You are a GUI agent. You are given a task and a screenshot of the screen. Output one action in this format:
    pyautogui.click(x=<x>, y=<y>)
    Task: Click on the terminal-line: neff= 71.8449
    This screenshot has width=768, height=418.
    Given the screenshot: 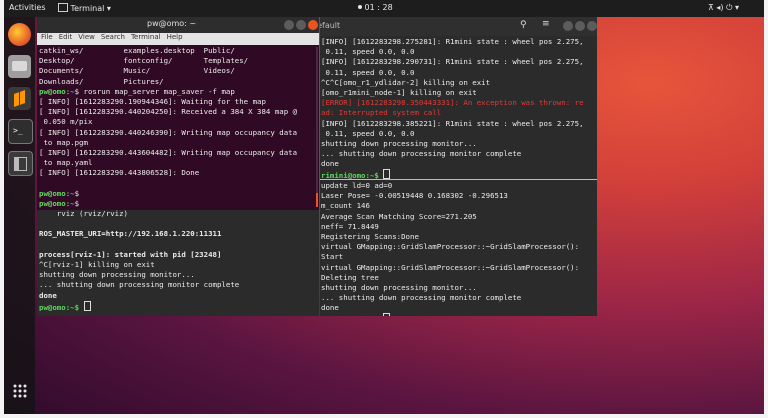 What is the action you would take?
    pyautogui.click(x=350, y=226)
    